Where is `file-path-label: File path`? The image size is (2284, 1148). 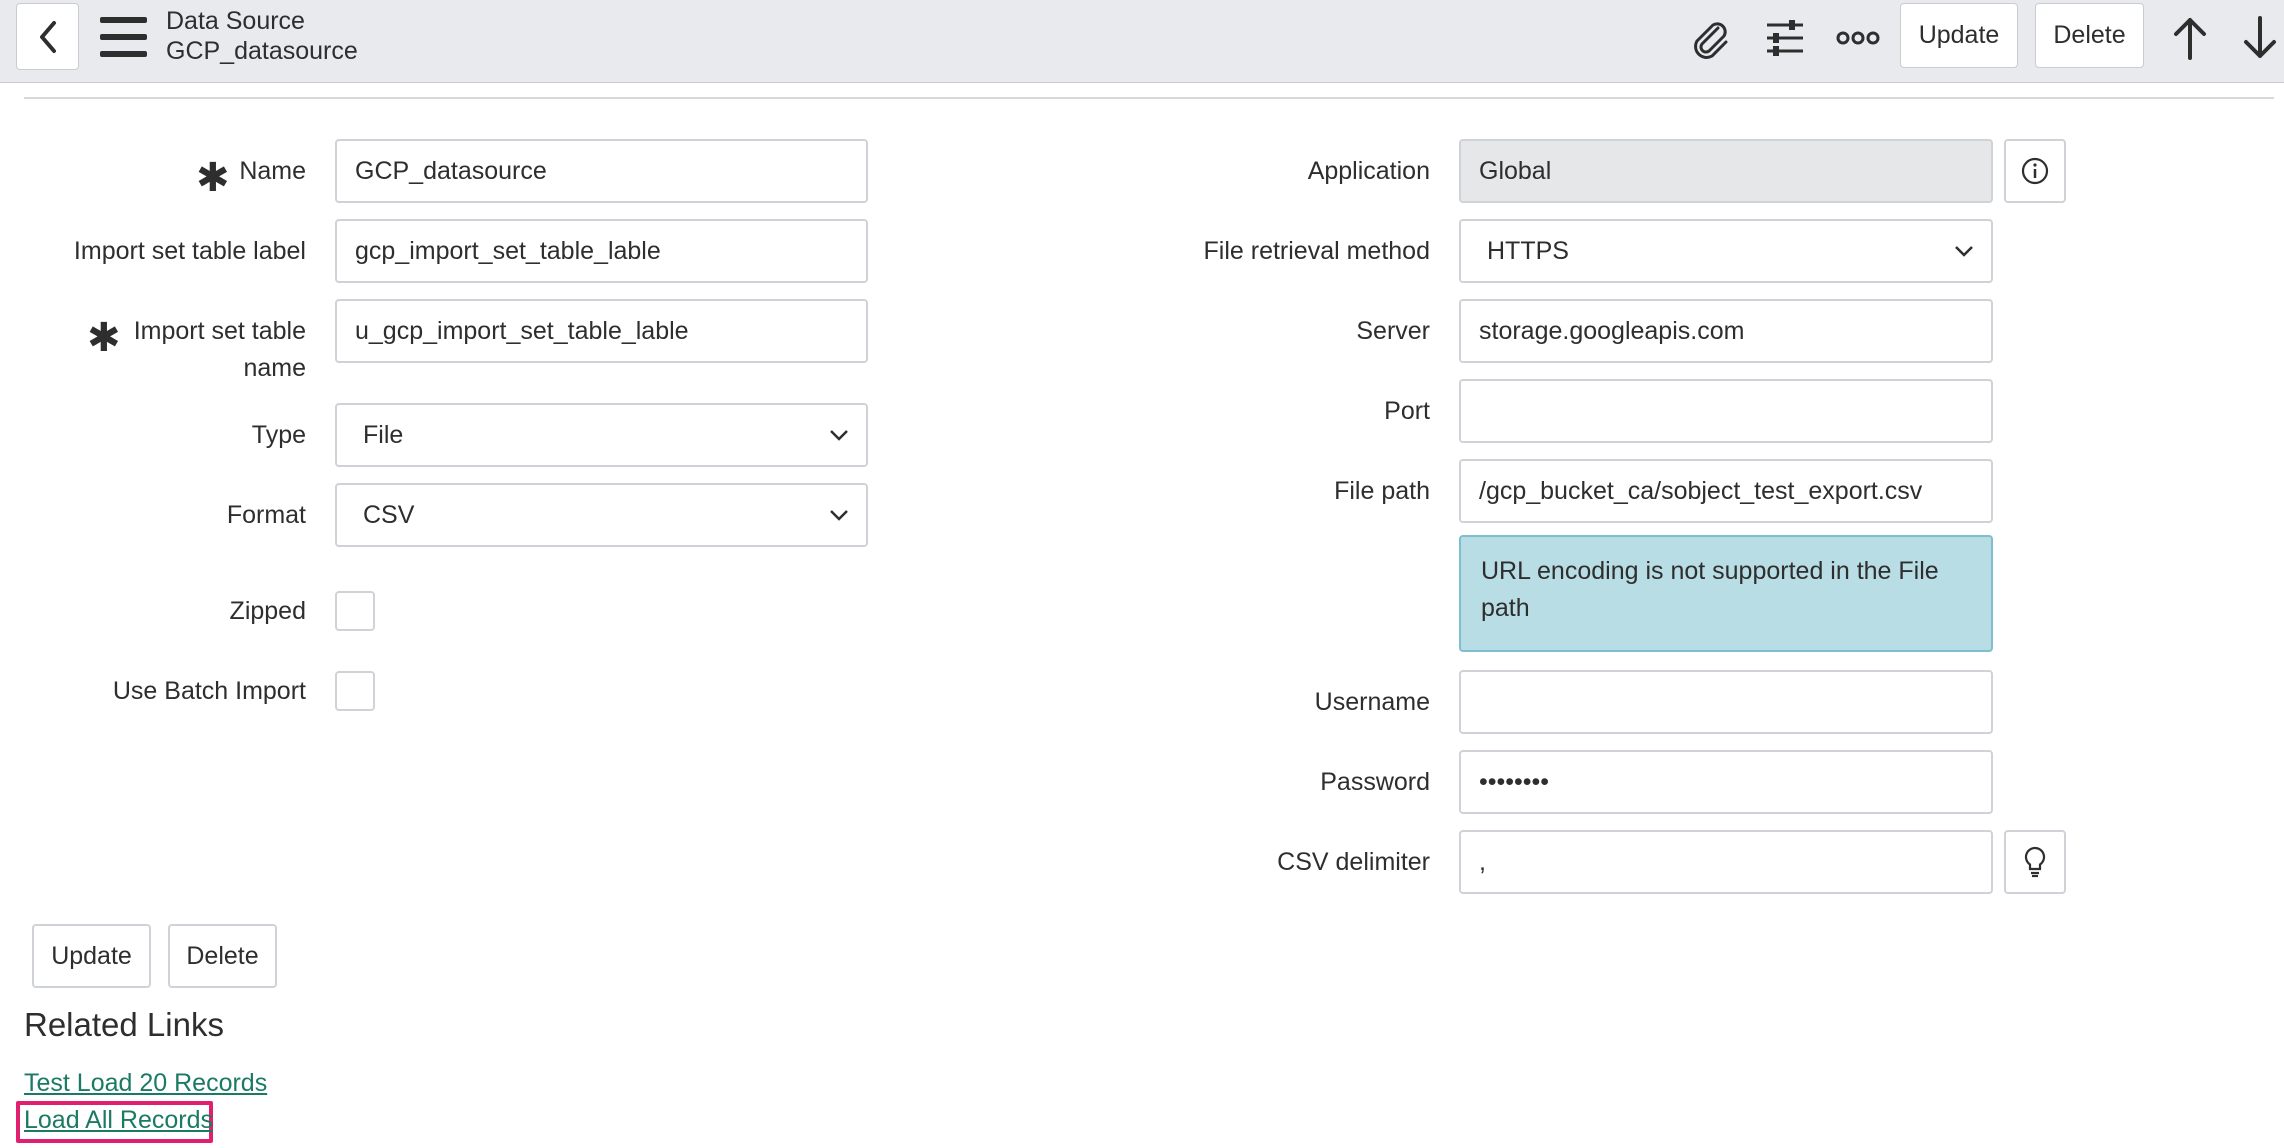 file-path-label: File path is located at coordinates (1382, 491).